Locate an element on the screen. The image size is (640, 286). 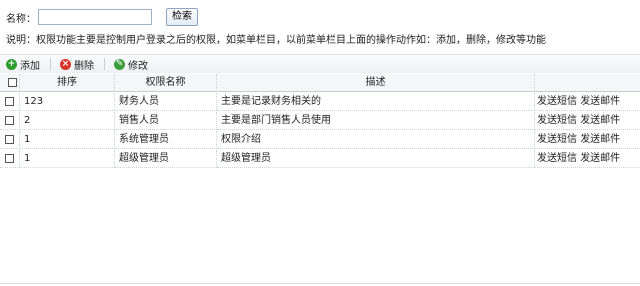
table-header: 排序 权限名称 描述 is located at coordinates (320, 83).